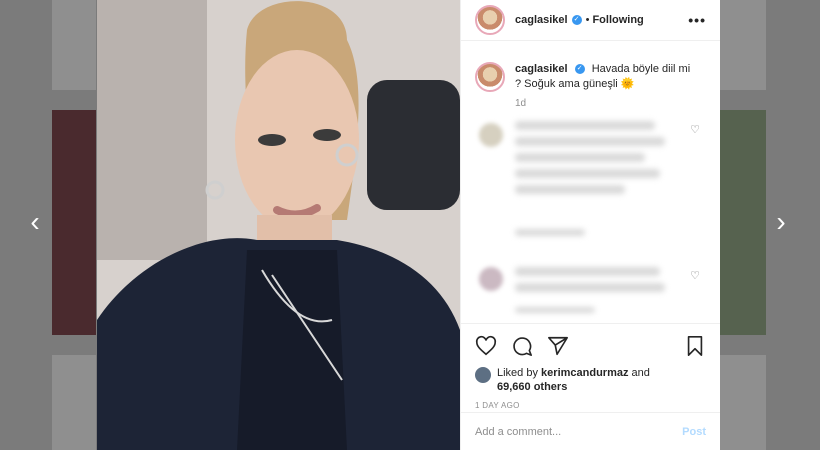  Describe the element at coordinates (490, 20) in the screenshot. I see `author-avatar` at that location.